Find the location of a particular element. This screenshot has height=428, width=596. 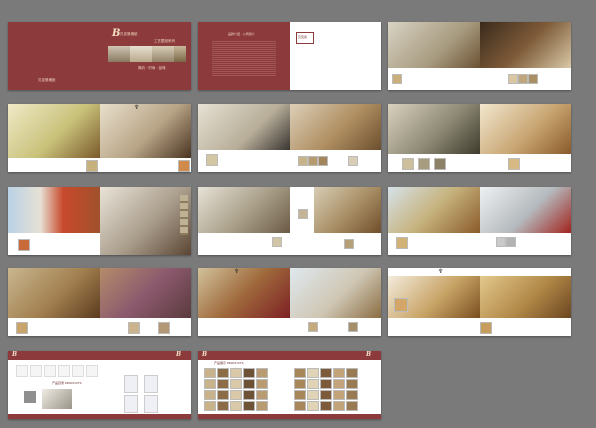

intro-text-block is located at coordinates (244, 58).